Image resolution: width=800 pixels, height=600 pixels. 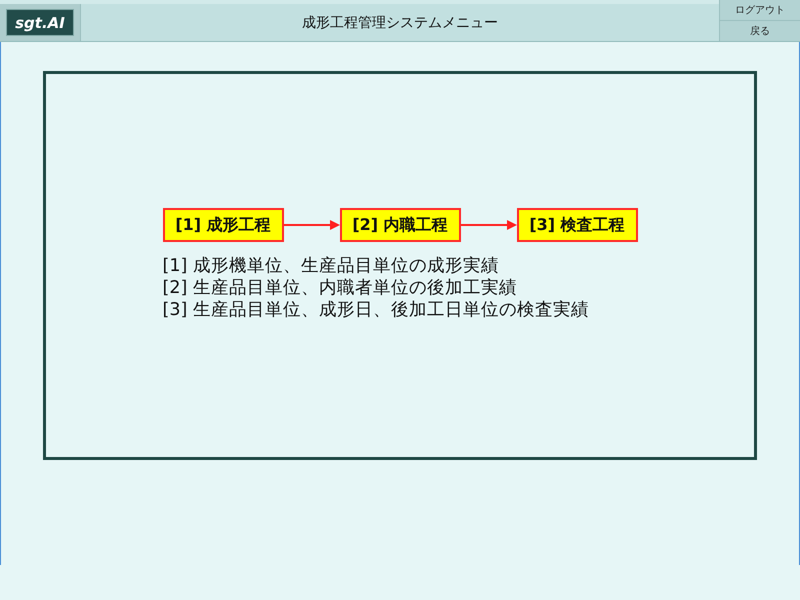 What do you see at coordinates (331, 266) in the screenshot?
I see `description-line: [1] 成形機単位、生産品目単位の成形実績` at bounding box center [331, 266].